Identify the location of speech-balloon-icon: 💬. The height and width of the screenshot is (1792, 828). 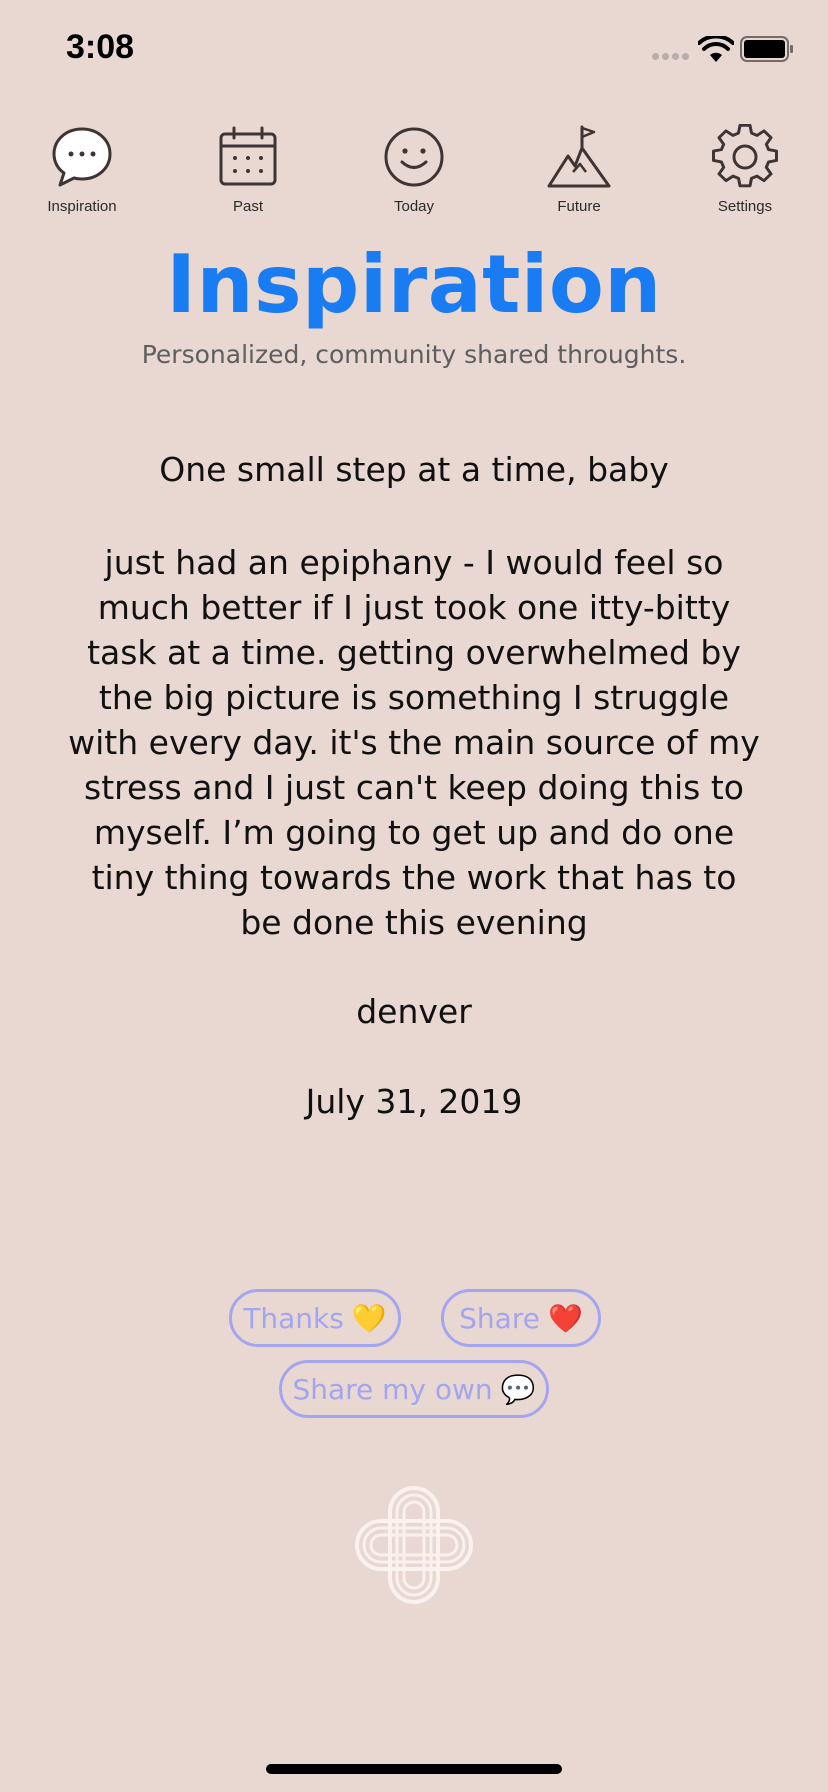
(518, 1389).